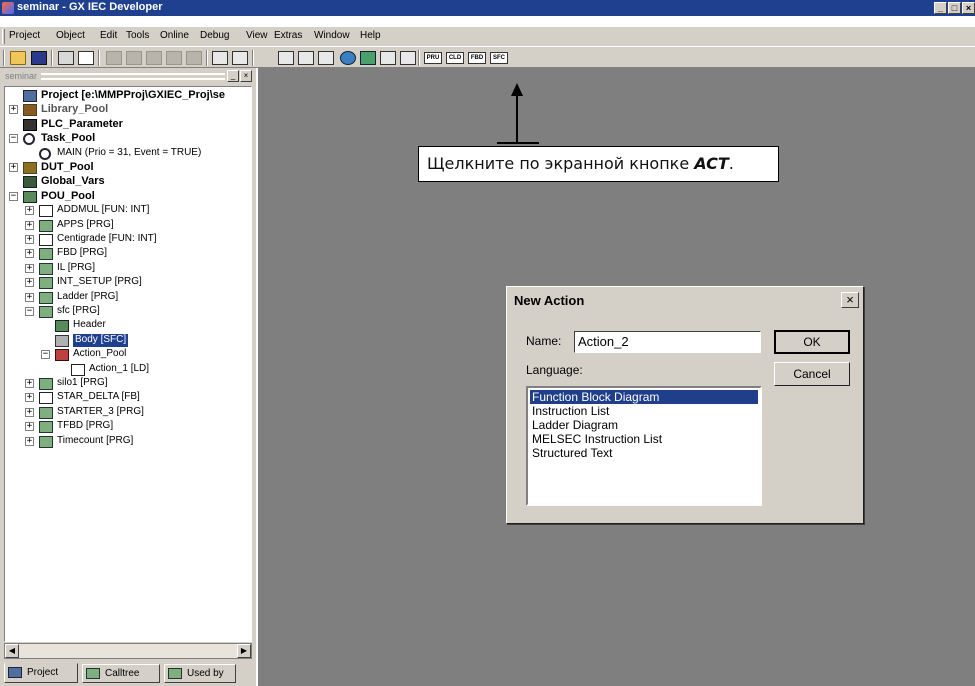 This screenshot has width=975, height=686. Describe the element at coordinates (644, 411) in the screenshot. I see `language-option: Instruction List` at that location.